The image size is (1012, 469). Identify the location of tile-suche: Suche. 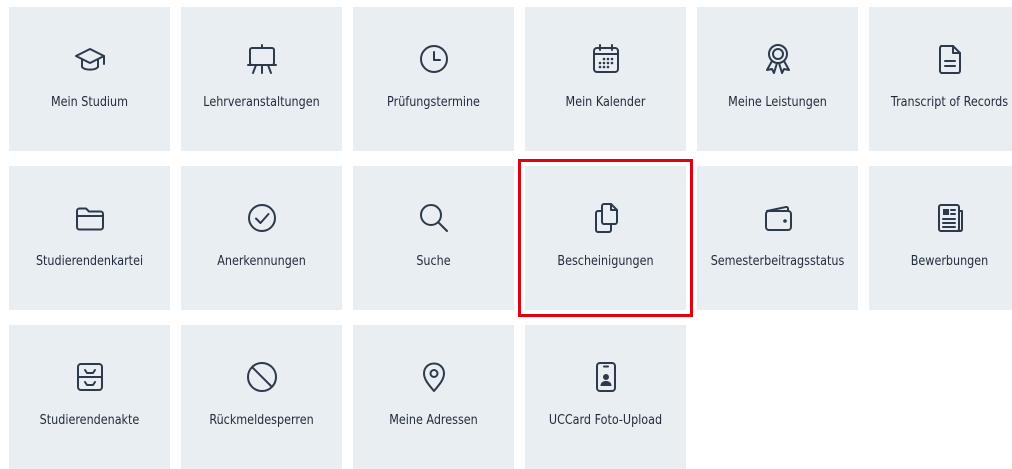
(433, 238).